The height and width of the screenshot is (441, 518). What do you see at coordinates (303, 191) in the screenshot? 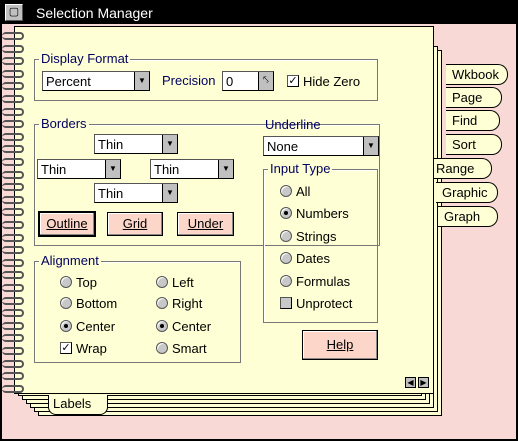
I see `input-all-label: All` at bounding box center [303, 191].